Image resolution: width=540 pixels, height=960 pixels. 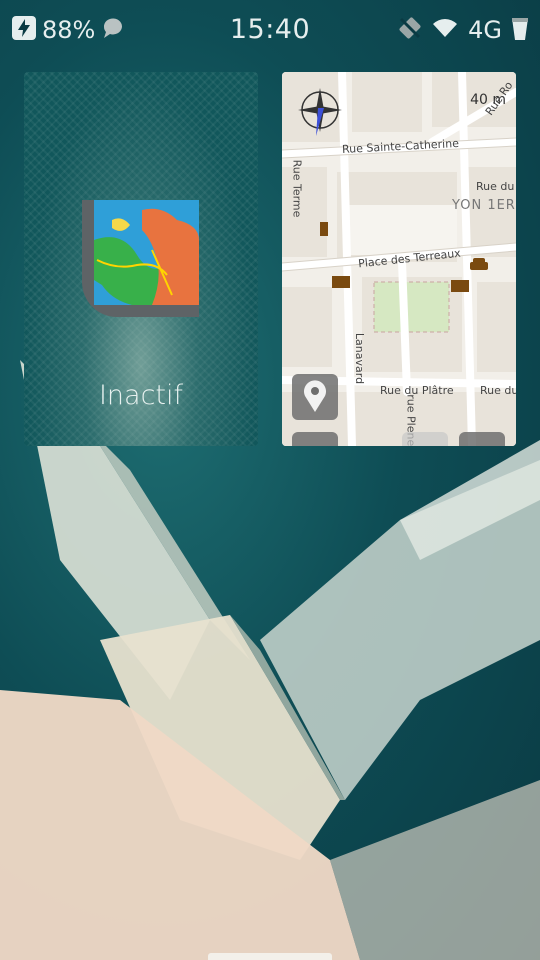 I want to click on status-right: 4G, so click(x=463, y=30).